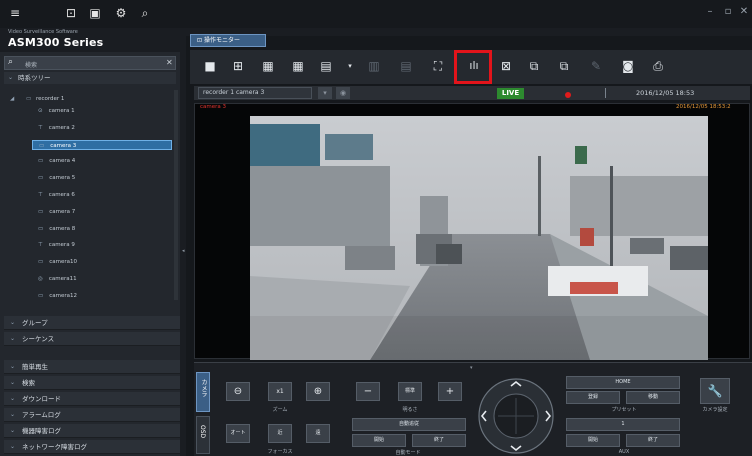 This screenshot has height=456, width=752. I want to click on camera-icon: ◙, so click(628, 66).